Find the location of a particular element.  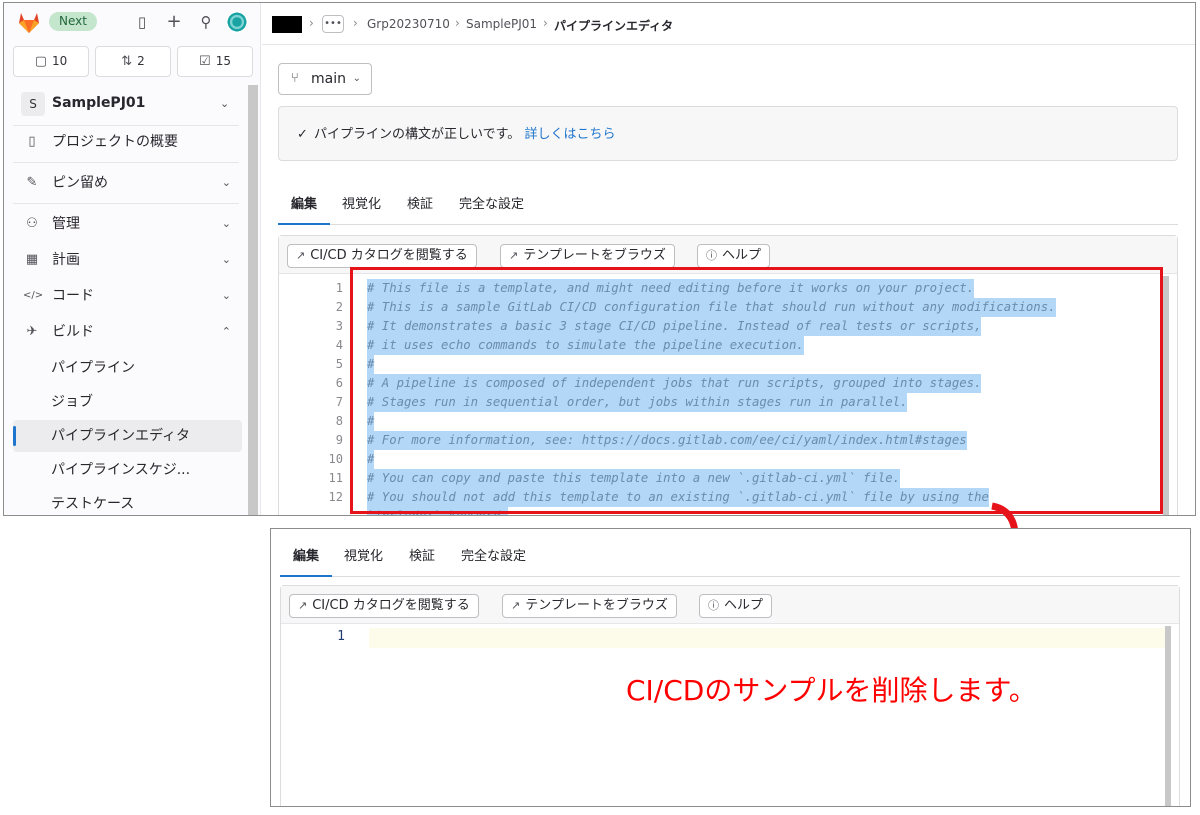

todos-counter: ☑ 15 is located at coordinates (215, 61).